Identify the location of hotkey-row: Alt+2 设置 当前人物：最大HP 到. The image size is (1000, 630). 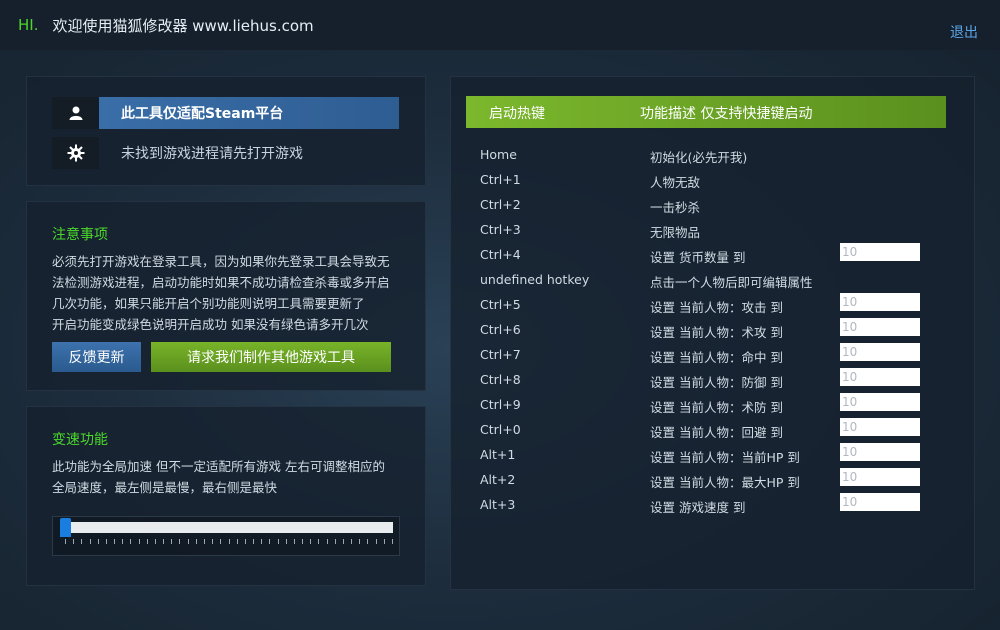
(710, 480).